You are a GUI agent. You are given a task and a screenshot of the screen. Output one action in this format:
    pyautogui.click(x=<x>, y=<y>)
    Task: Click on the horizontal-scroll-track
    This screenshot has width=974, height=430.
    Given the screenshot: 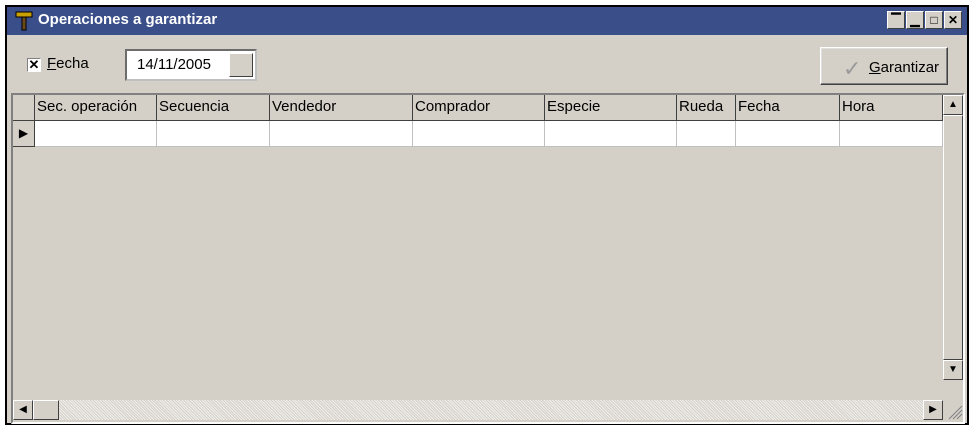 What is the action you would take?
    pyautogui.click(x=478, y=410)
    